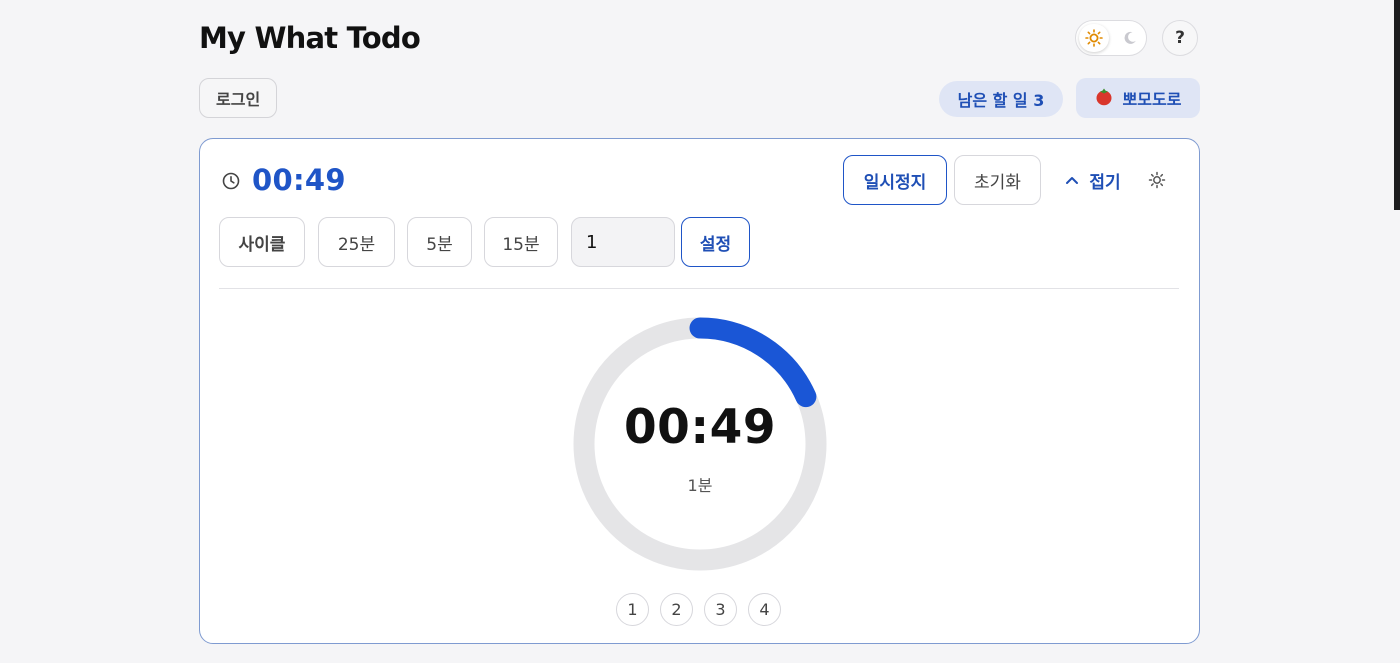 The height and width of the screenshot is (663, 1400). I want to click on cycle-indicators: 1 2 3 4, so click(701, 610).